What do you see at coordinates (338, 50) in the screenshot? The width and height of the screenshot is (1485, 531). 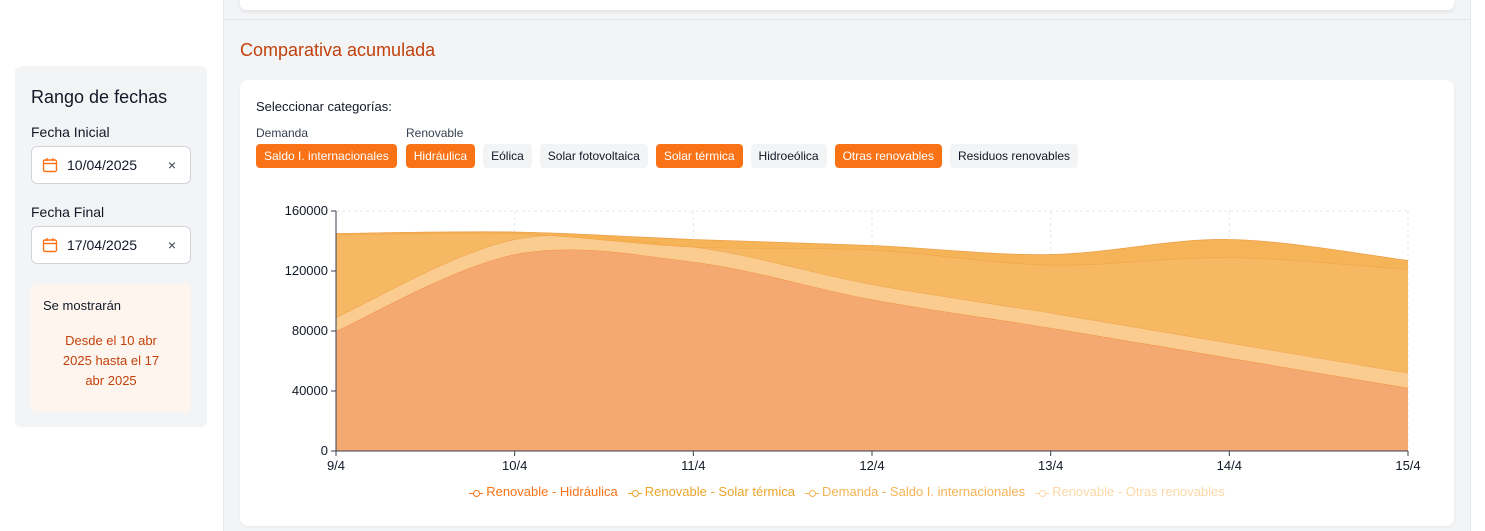 I see `section-title: Comparativa acumulada` at bounding box center [338, 50].